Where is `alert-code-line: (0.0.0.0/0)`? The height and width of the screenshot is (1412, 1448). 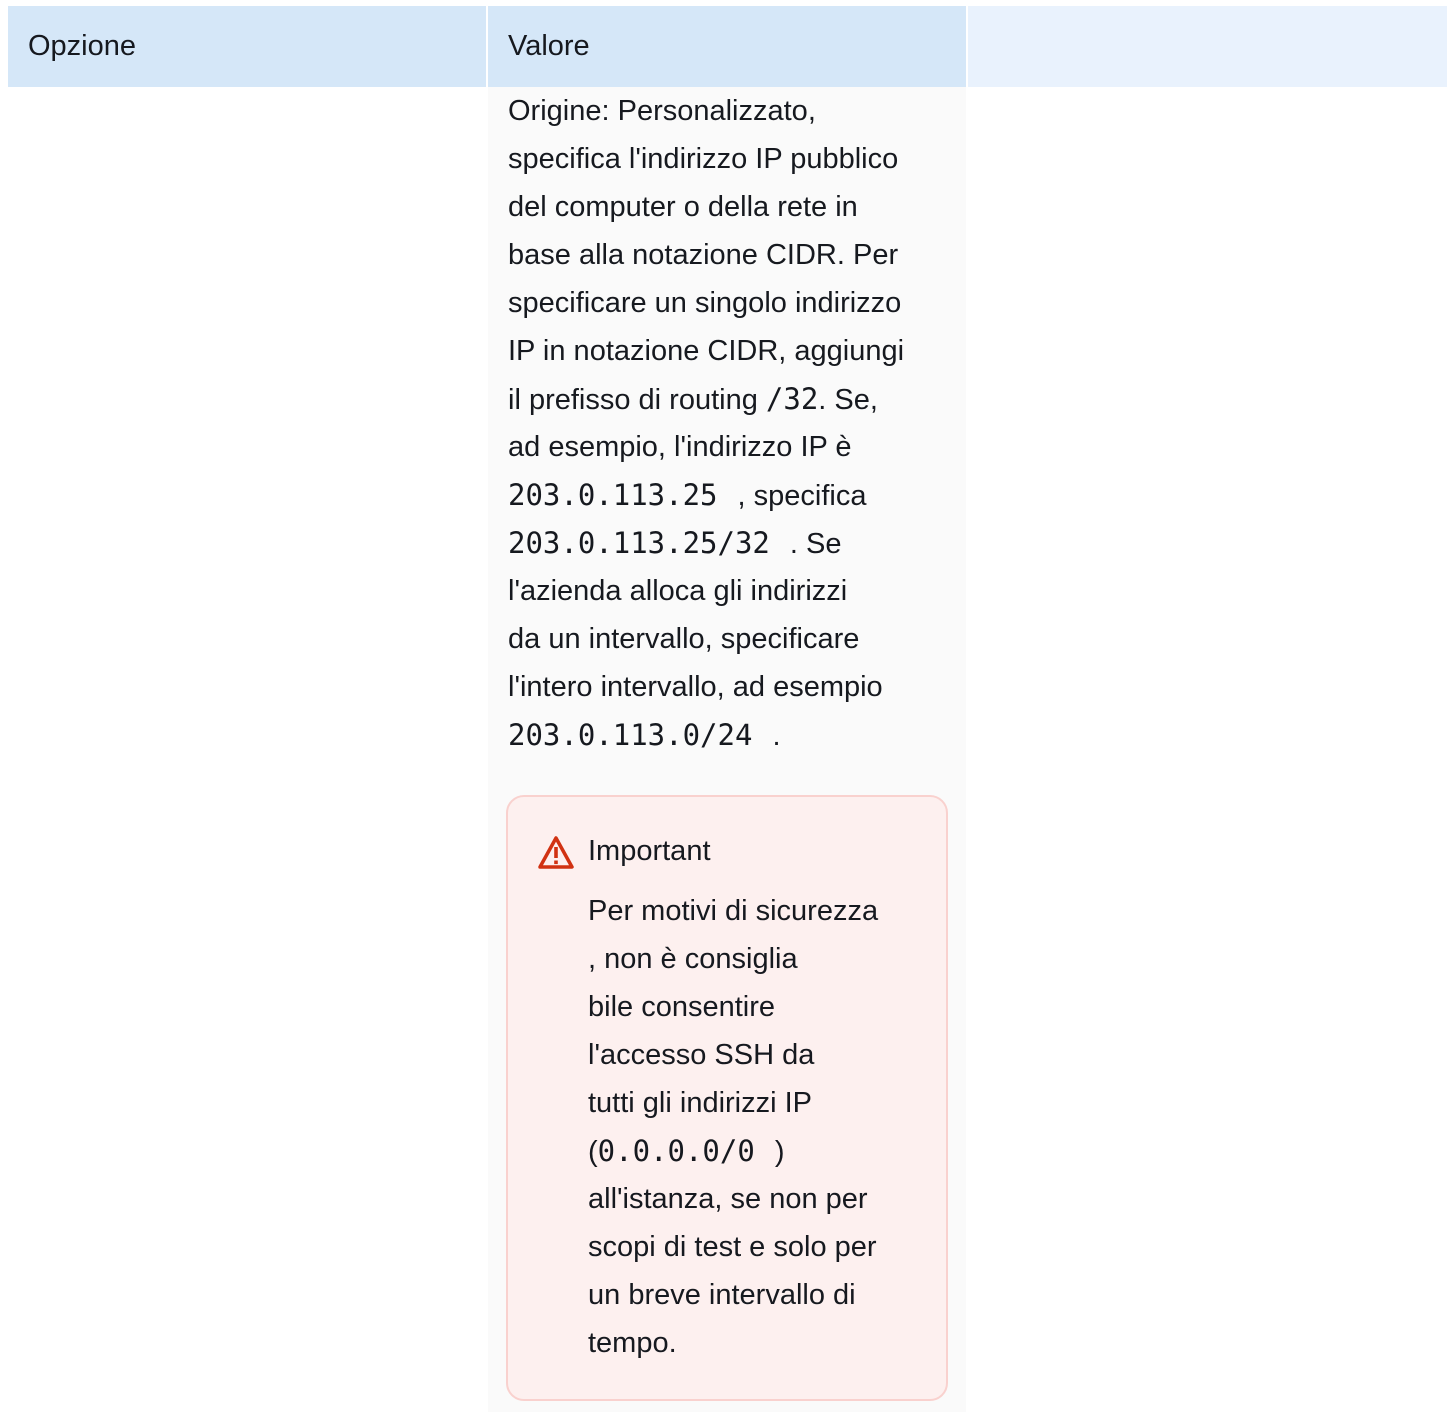 alert-code-line: (0.0.0.0/0) is located at coordinates (733, 1151).